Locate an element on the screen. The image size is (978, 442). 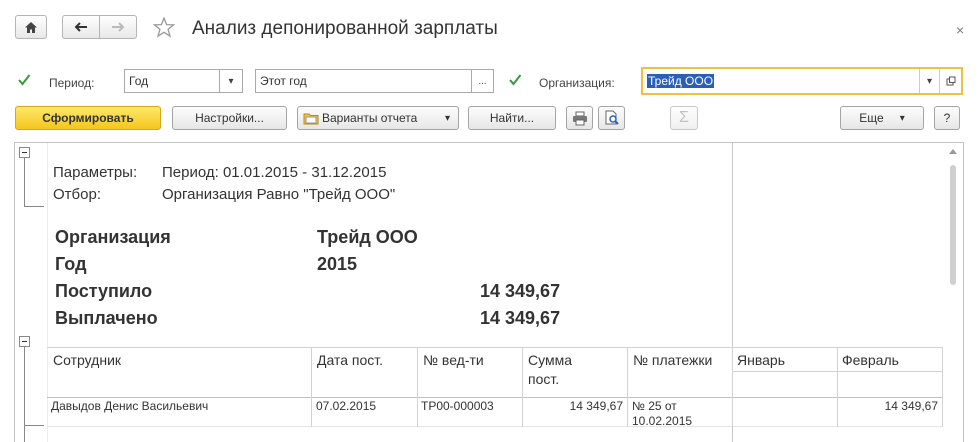
col-sum-line2: пост. is located at coordinates (544, 379).